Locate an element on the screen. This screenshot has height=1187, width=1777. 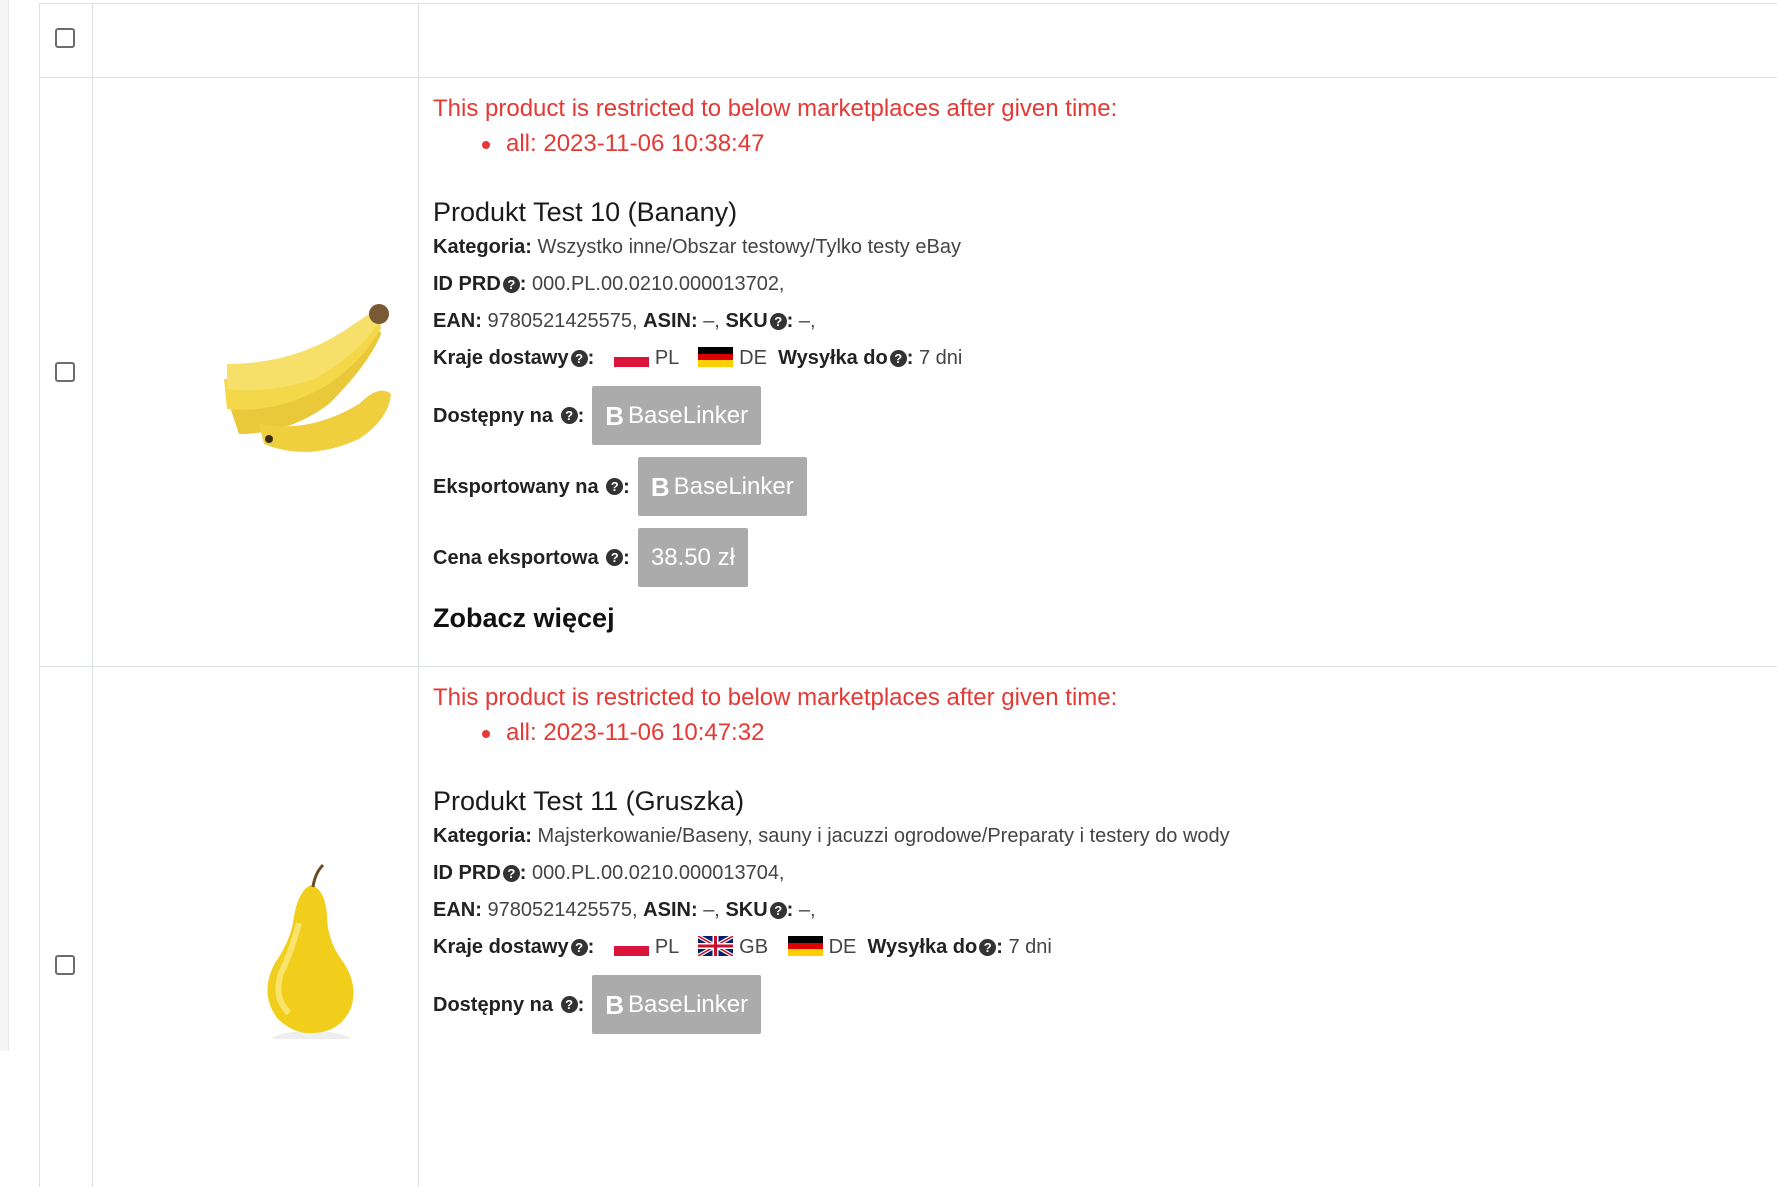
restriction-list: all: 2023-11-06 10:47:32 is located at coordinates (1105, 732).